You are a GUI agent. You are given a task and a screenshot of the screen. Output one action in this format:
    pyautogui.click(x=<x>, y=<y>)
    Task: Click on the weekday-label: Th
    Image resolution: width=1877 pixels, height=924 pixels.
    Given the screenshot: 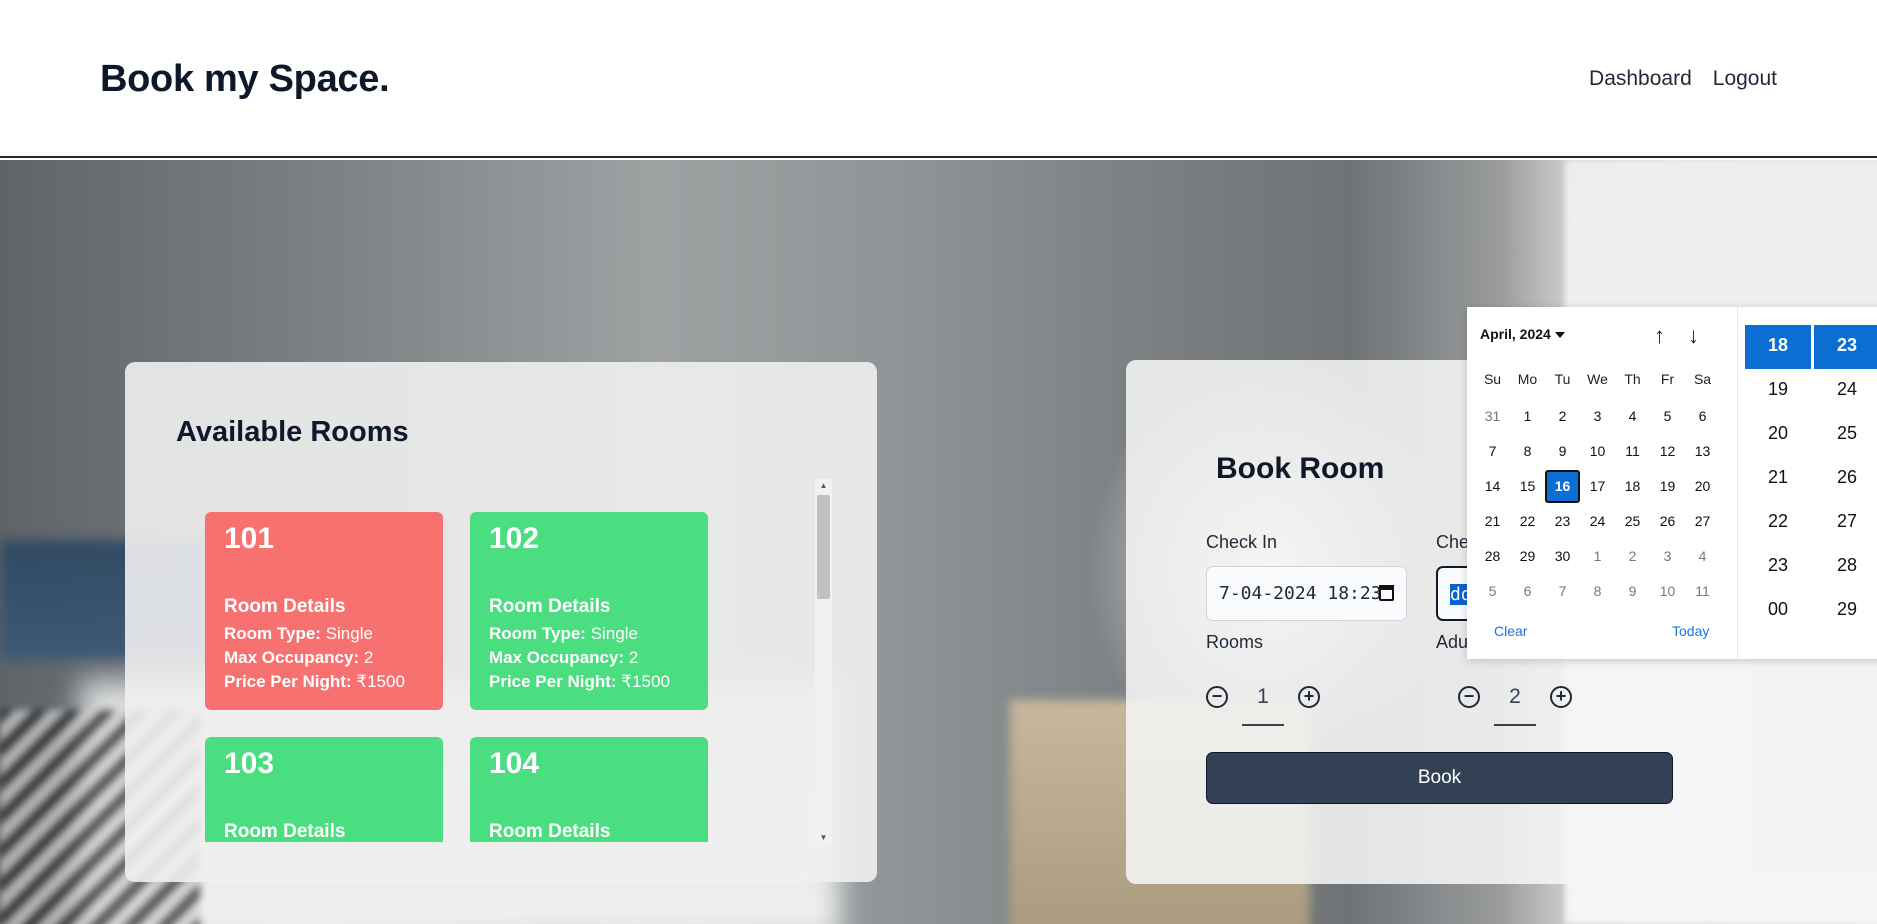 What is the action you would take?
    pyautogui.click(x=1632, y=379)
    